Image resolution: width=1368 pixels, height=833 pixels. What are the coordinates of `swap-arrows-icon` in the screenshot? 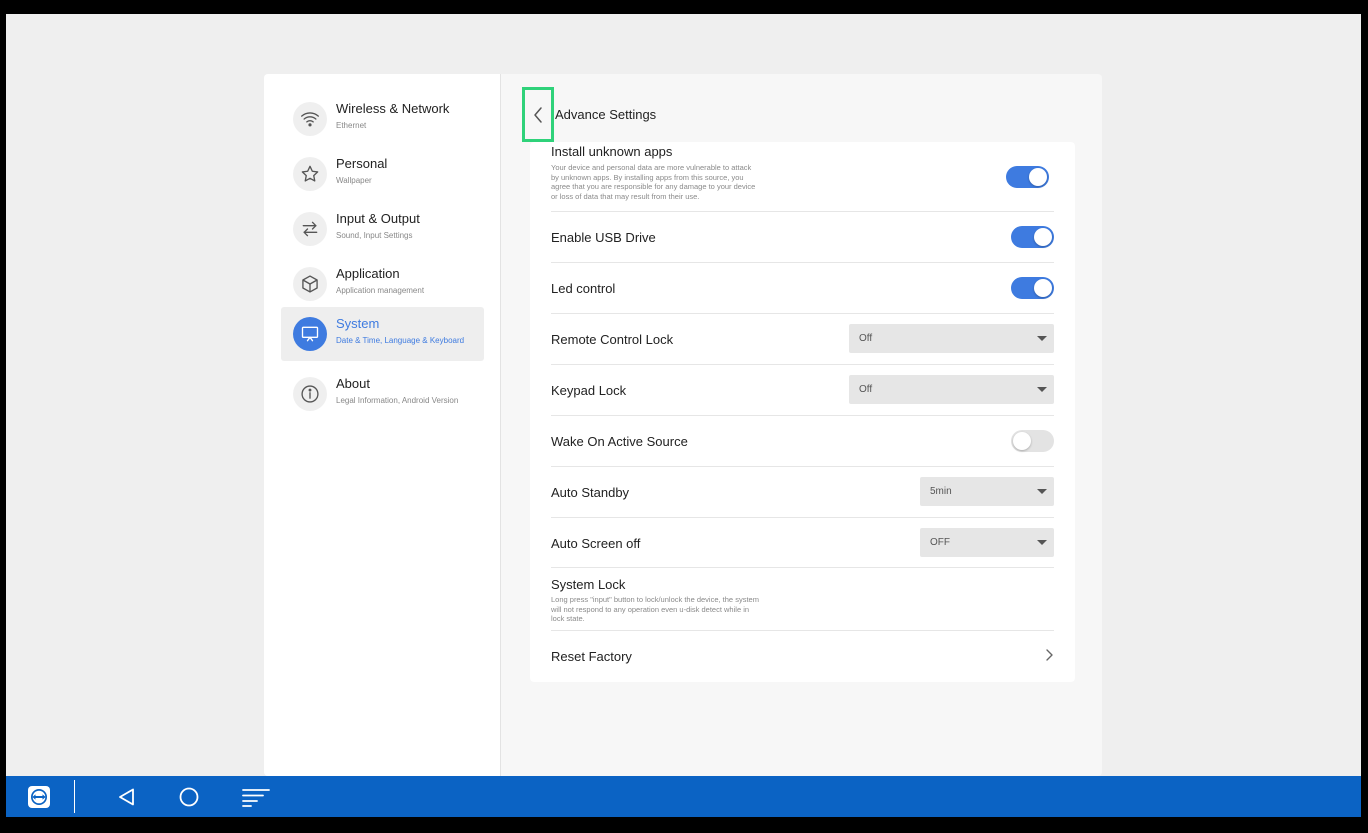 It's located at (310, 229).